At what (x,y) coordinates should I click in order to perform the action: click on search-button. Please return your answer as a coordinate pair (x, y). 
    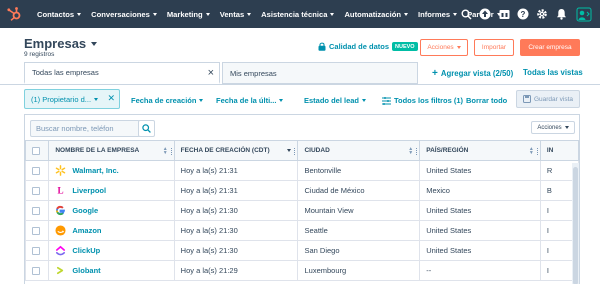
    Looking at the image, I should click on (146, 128).